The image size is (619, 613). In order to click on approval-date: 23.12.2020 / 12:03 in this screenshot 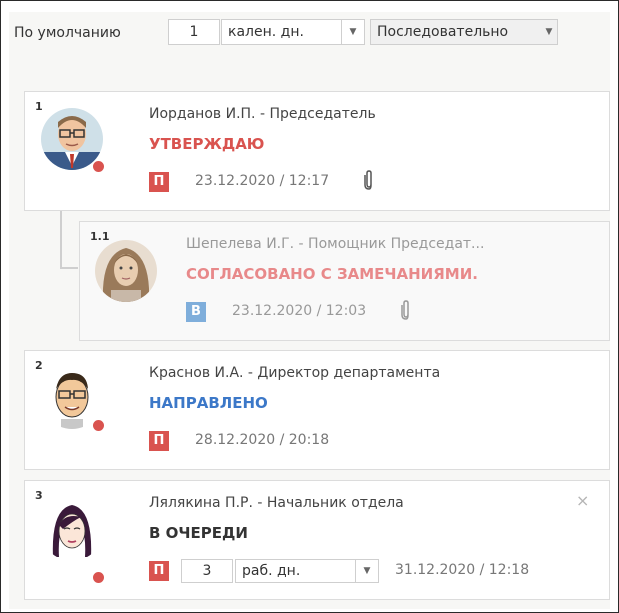, I will do `click(299, 311)`.